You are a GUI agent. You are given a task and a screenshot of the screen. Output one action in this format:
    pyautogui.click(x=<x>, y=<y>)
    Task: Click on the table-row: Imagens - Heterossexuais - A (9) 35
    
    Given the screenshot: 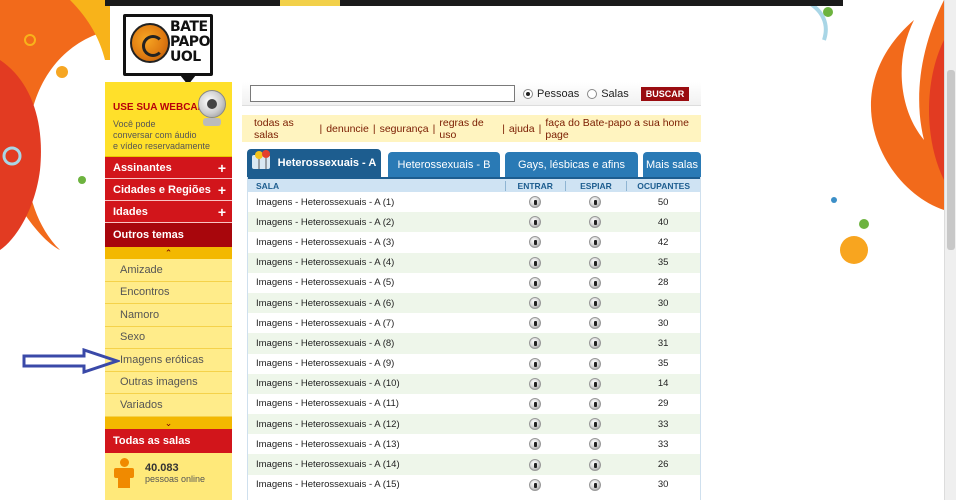 What is the action you would take?
    pyautogui.click(x=474, y=364)
    